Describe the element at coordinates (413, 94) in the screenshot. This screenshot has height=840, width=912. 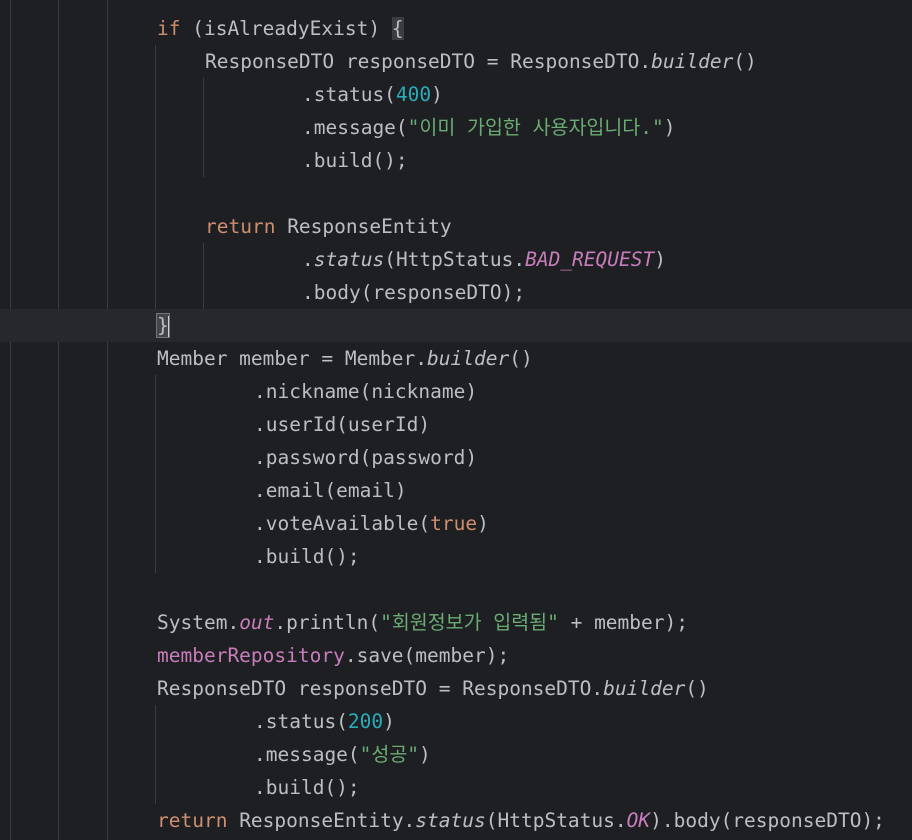
I see `number-literal: 400` at that location.